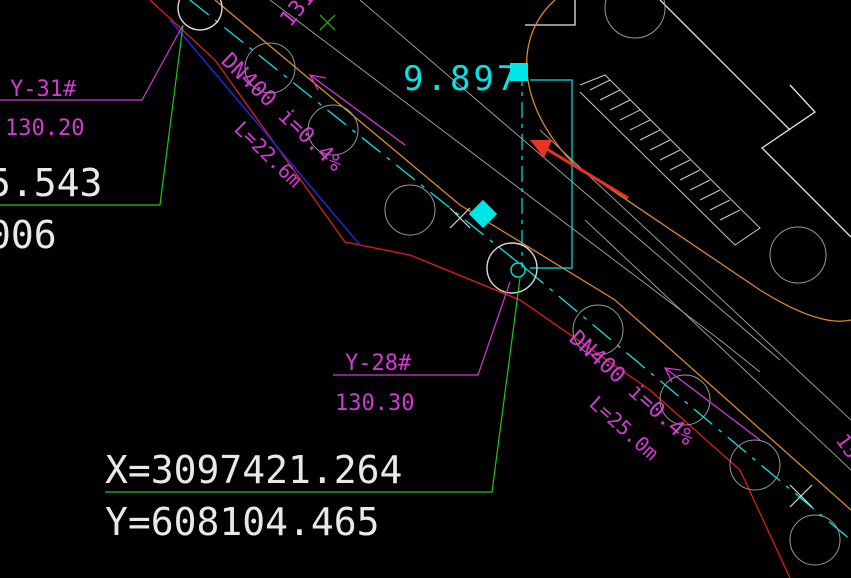  I want to click on manhole-y28-elevation: 130.30, so click(374, 403).